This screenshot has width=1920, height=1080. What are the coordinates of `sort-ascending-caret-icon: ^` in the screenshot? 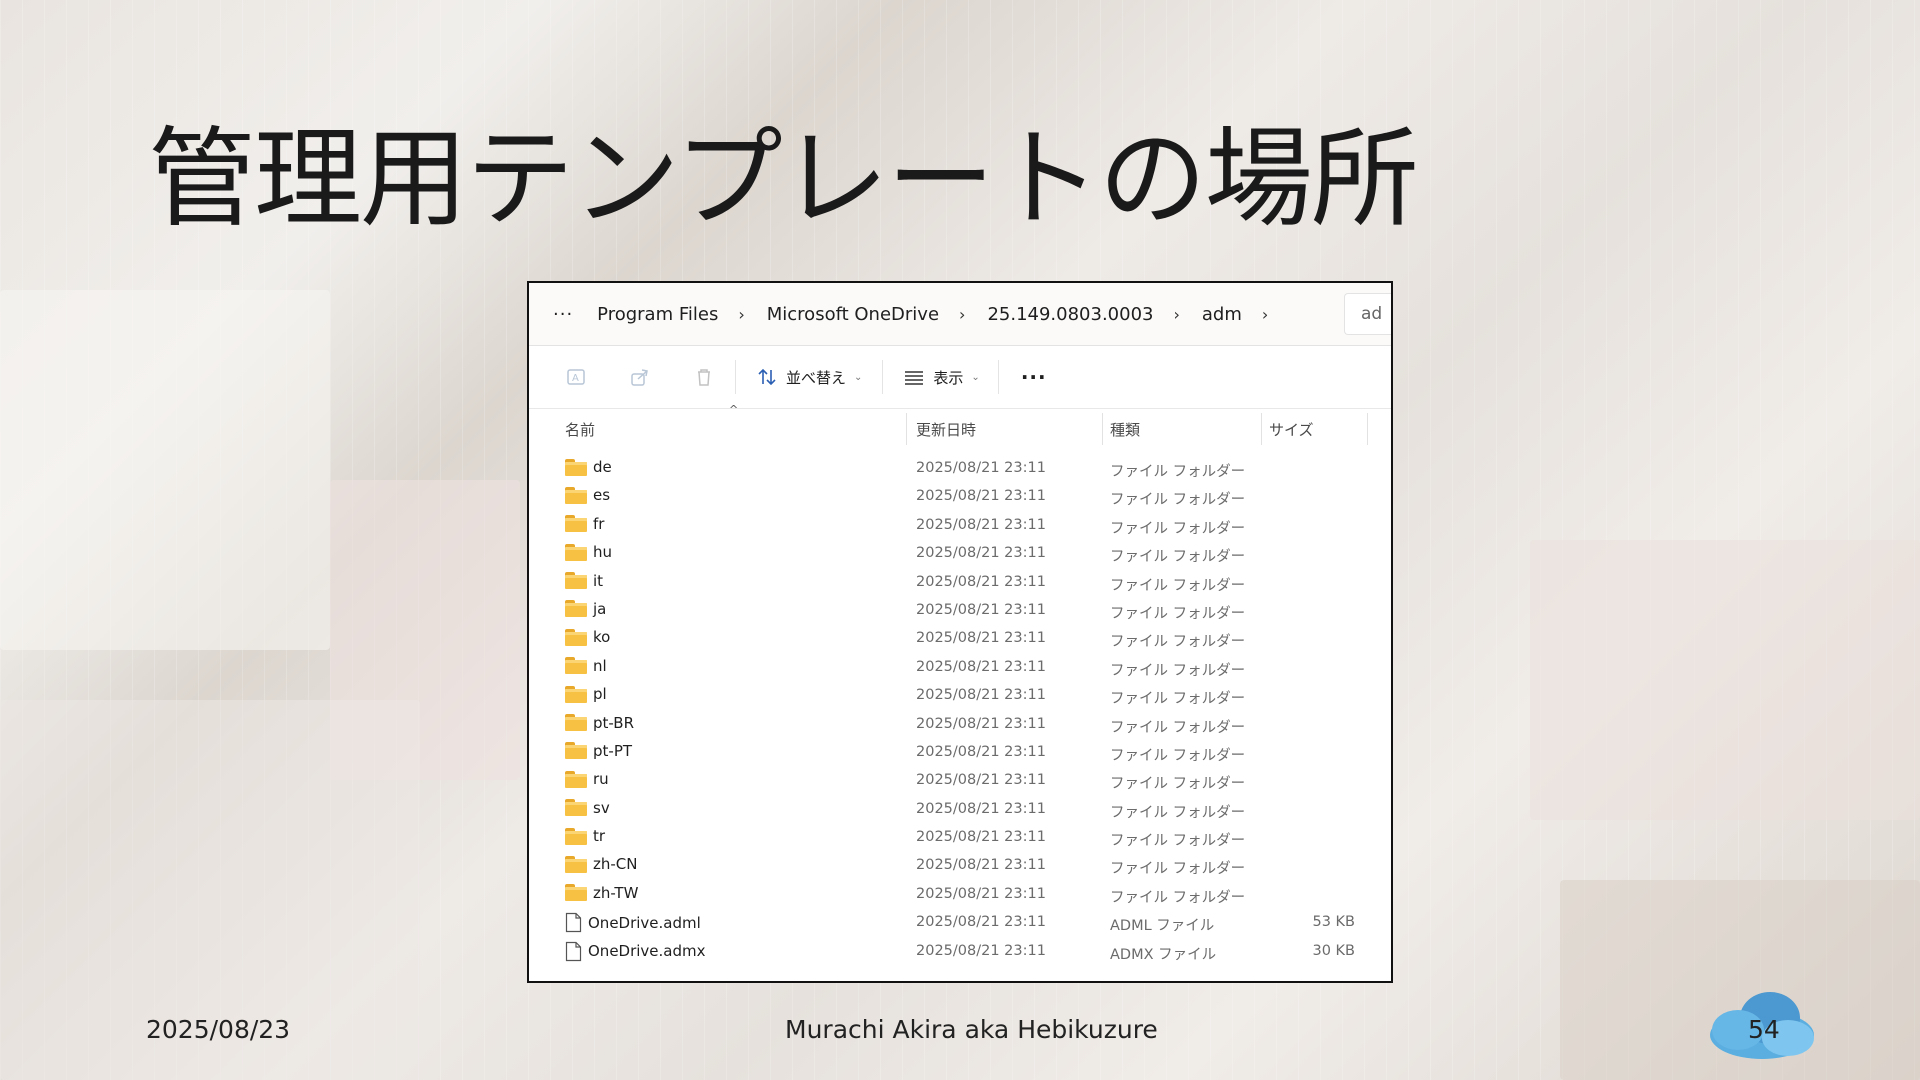 It's located at (734, 409).